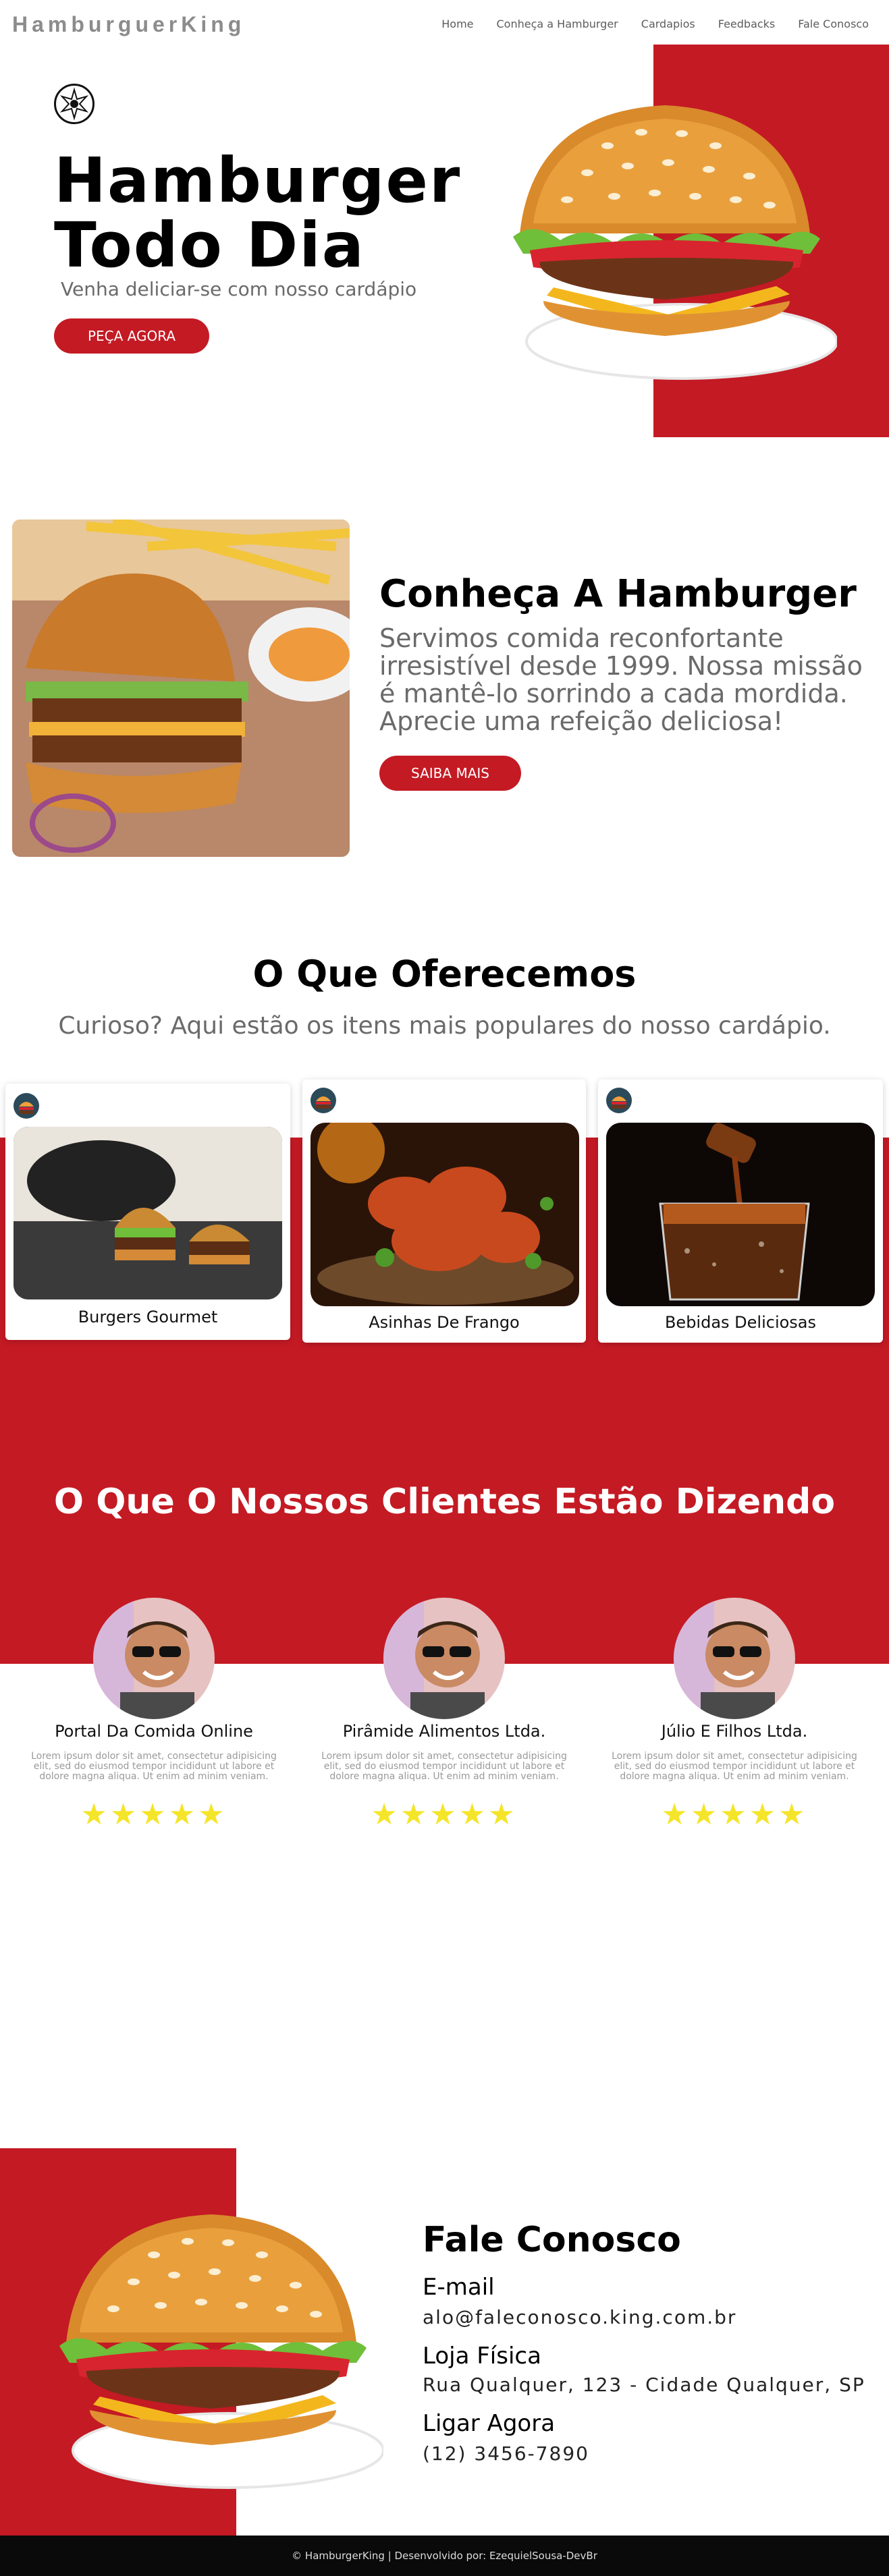 The image size is (889, 2576). What do you see at coordinates (154, 1731) in the screenshot?
I see `testimonial-name: Portal Da Comida Online` at bounding box center [154, 1731].